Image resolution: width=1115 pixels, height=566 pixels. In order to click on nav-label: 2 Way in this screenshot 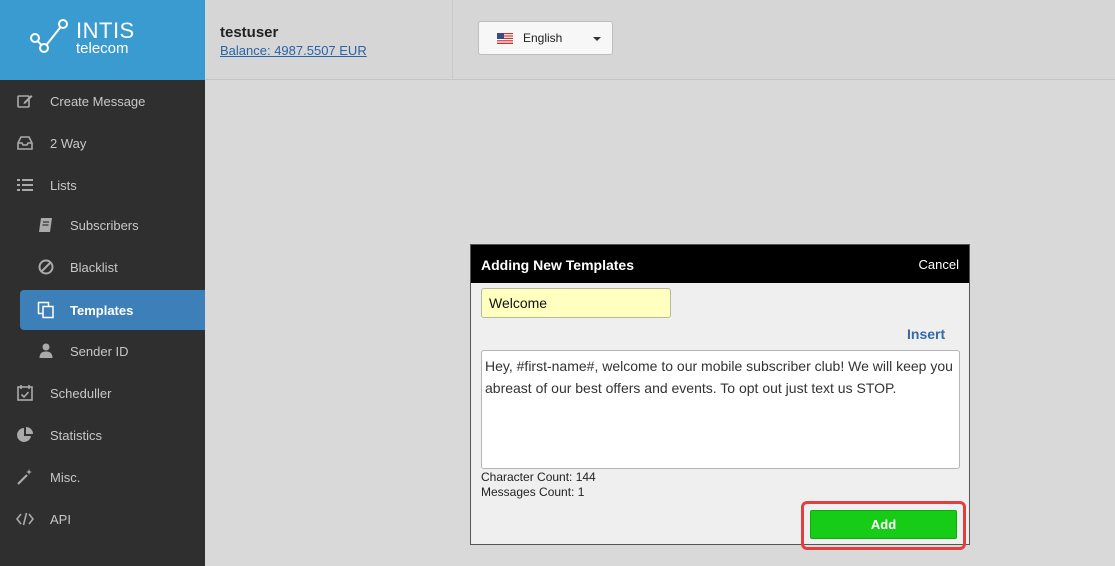, I will do `click(68, 143)`.